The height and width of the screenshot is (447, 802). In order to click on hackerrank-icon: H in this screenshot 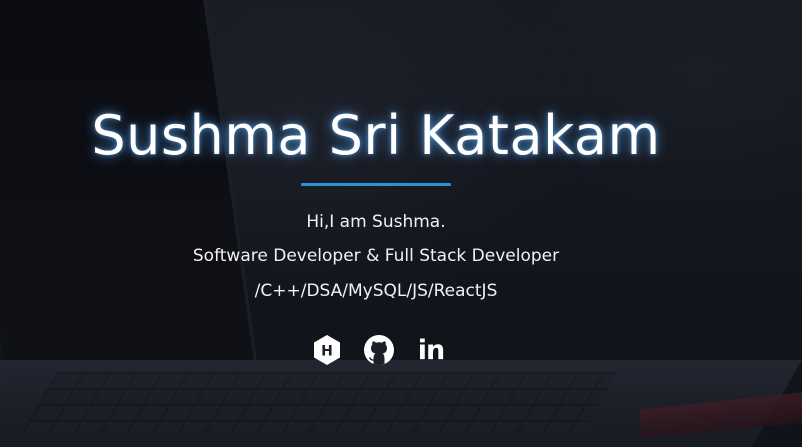, I will do `click(327, 350)`.